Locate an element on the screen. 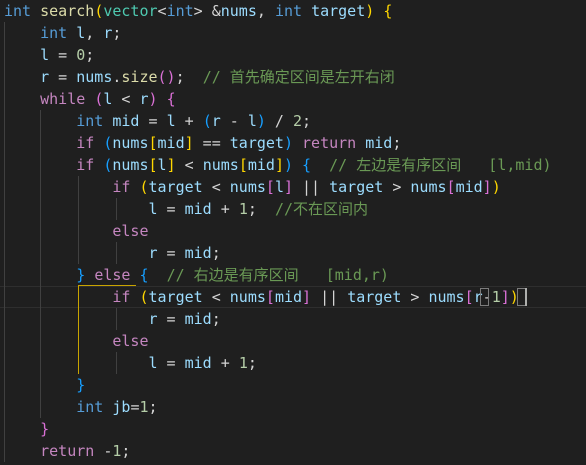  code-line: l = mid + 1; is located at coordinates (130, 363).